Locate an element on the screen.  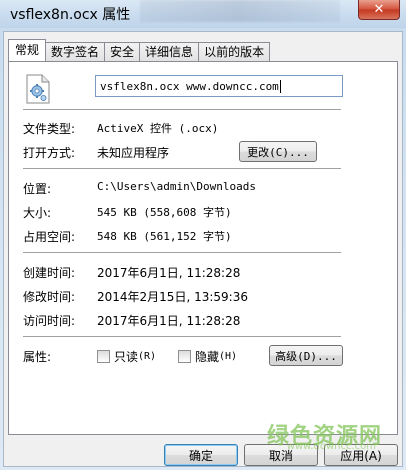
close-button: ✕ is located at coordinates (379, 10).